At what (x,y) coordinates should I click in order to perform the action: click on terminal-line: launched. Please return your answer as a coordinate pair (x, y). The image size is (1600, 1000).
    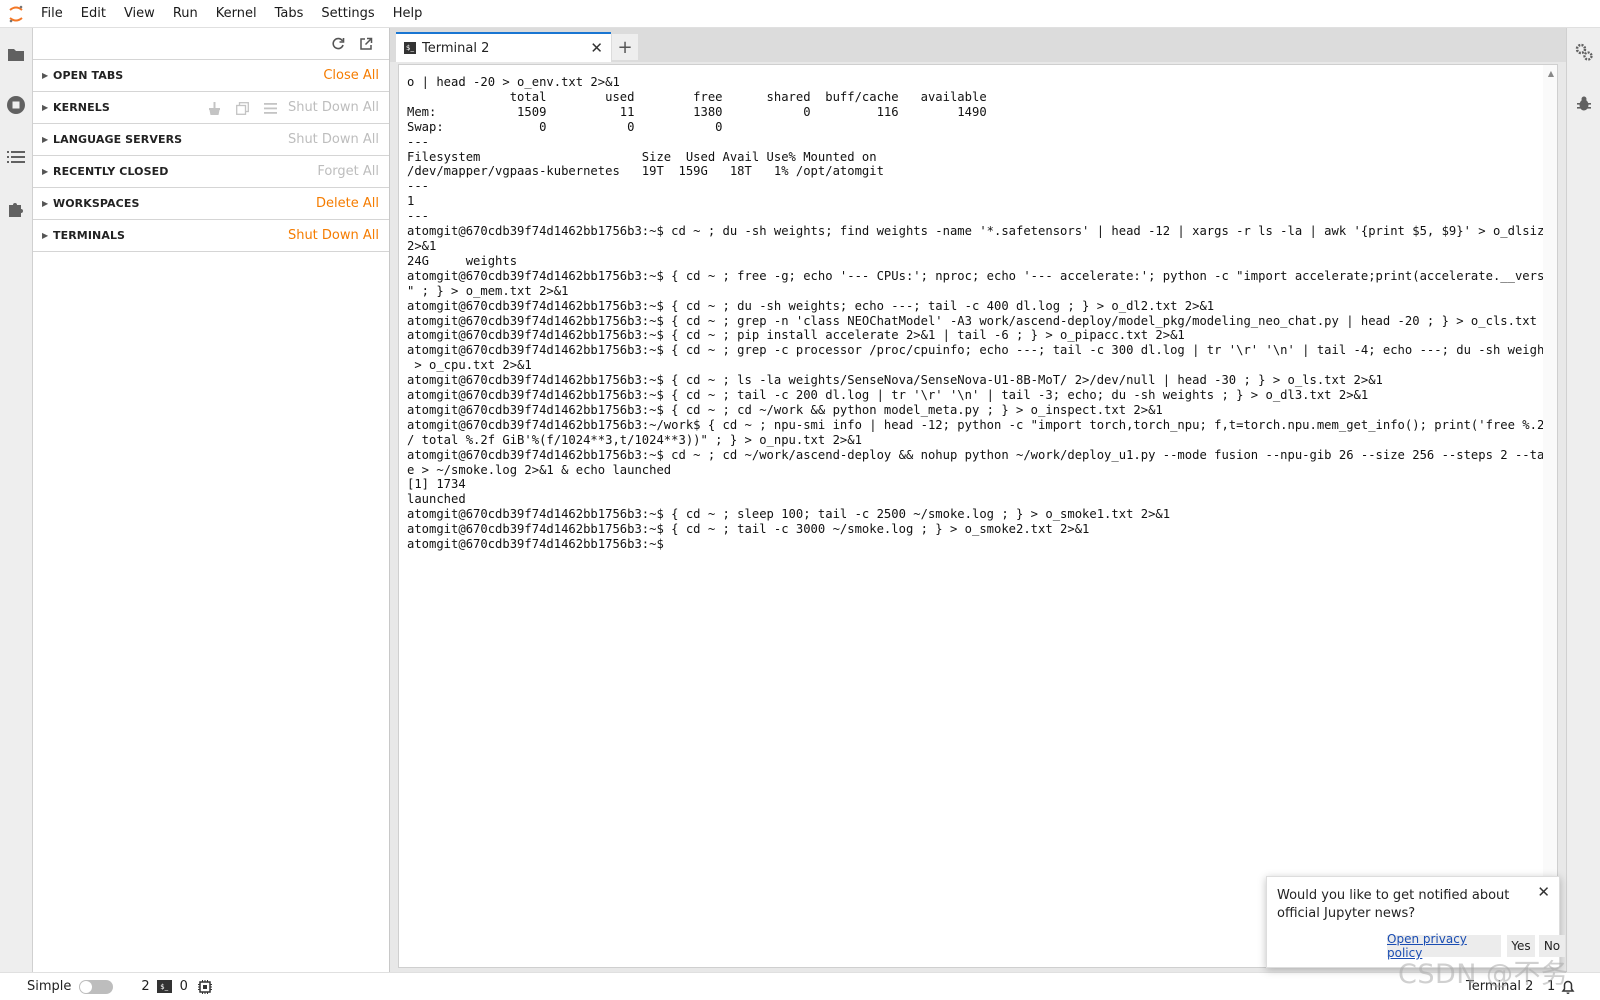
    Looking at the image, I should click on (436, 499).